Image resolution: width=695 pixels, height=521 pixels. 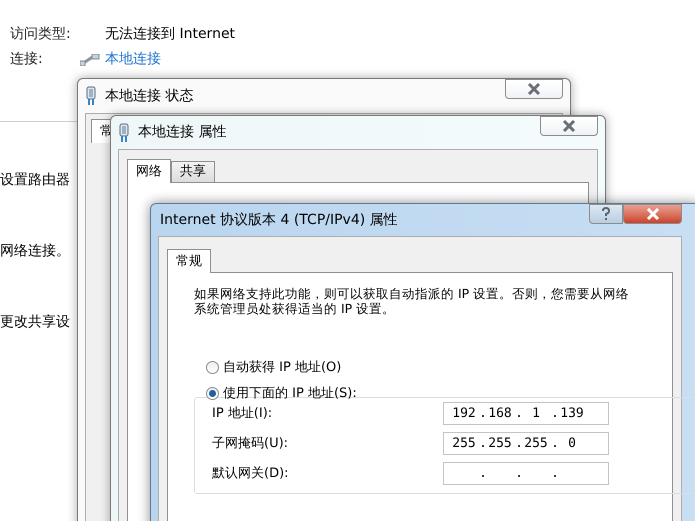 I want to click on octet-text: 168, so click(x=500, y=413).